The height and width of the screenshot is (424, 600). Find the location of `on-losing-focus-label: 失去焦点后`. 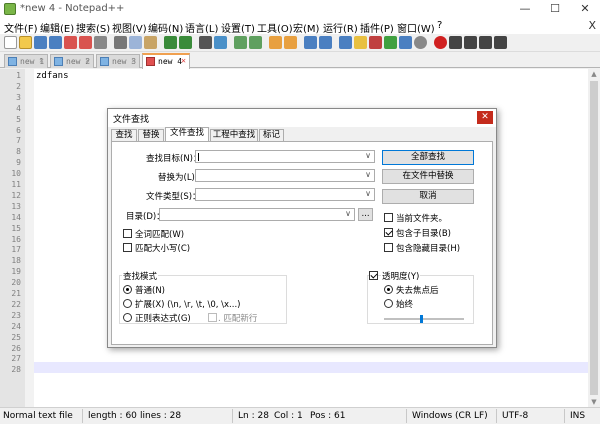

on-losing-focus-label: 失去焦点后 is located at coordinates (417, 291).